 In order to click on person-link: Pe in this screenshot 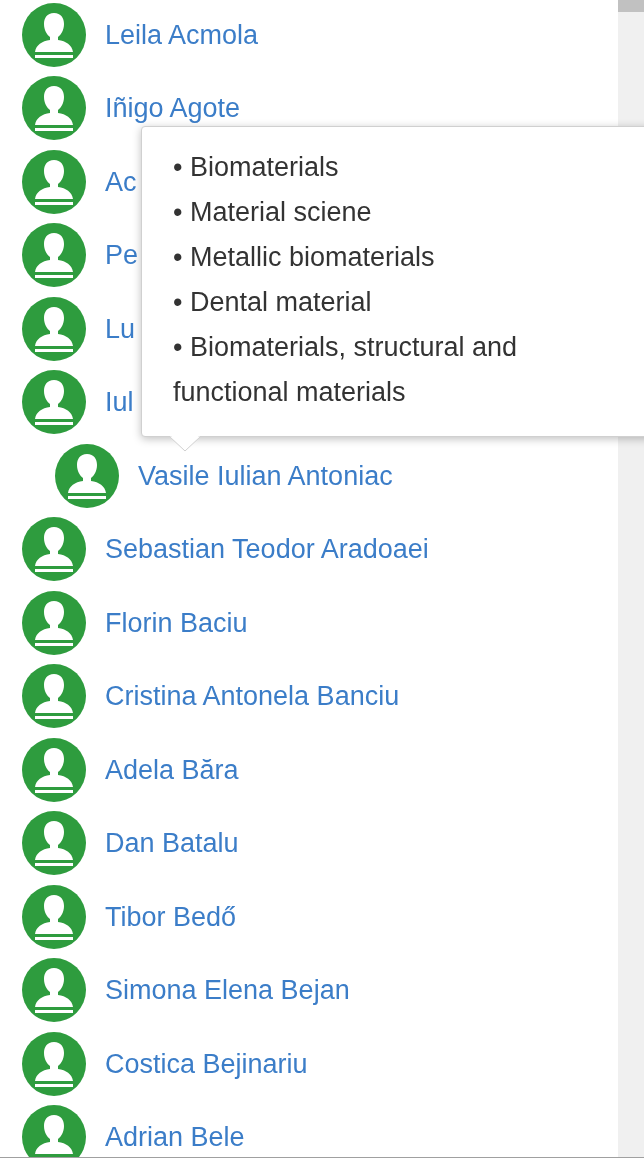, I will do `click(122, 255)`.